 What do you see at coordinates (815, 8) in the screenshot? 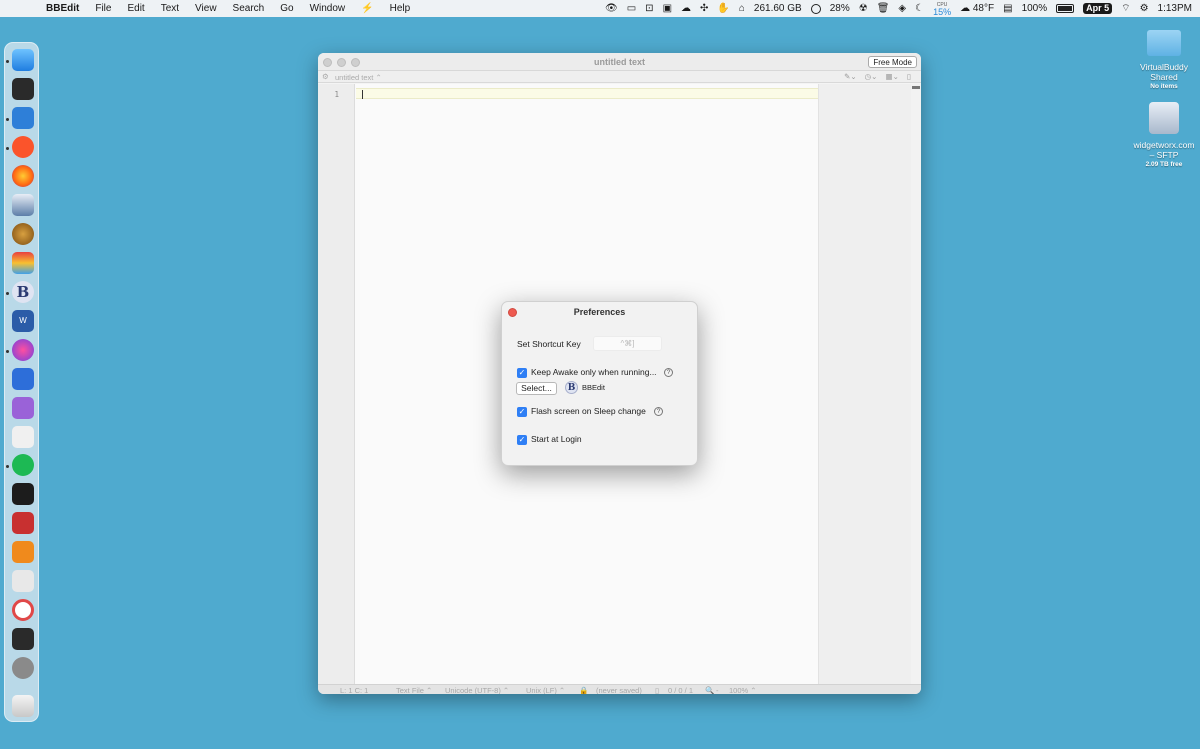
I see `progress-ring-icon` at bounding box center [815, 8].